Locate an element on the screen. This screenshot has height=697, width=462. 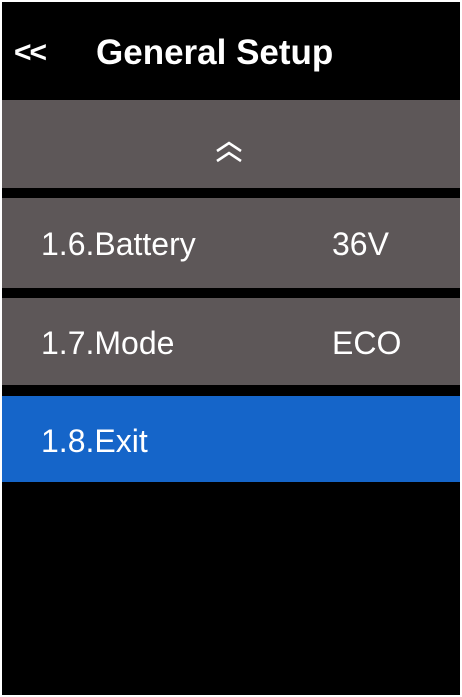
menu-item-mode: 1.7.Mode ECO is located at coordinates (231, 341).